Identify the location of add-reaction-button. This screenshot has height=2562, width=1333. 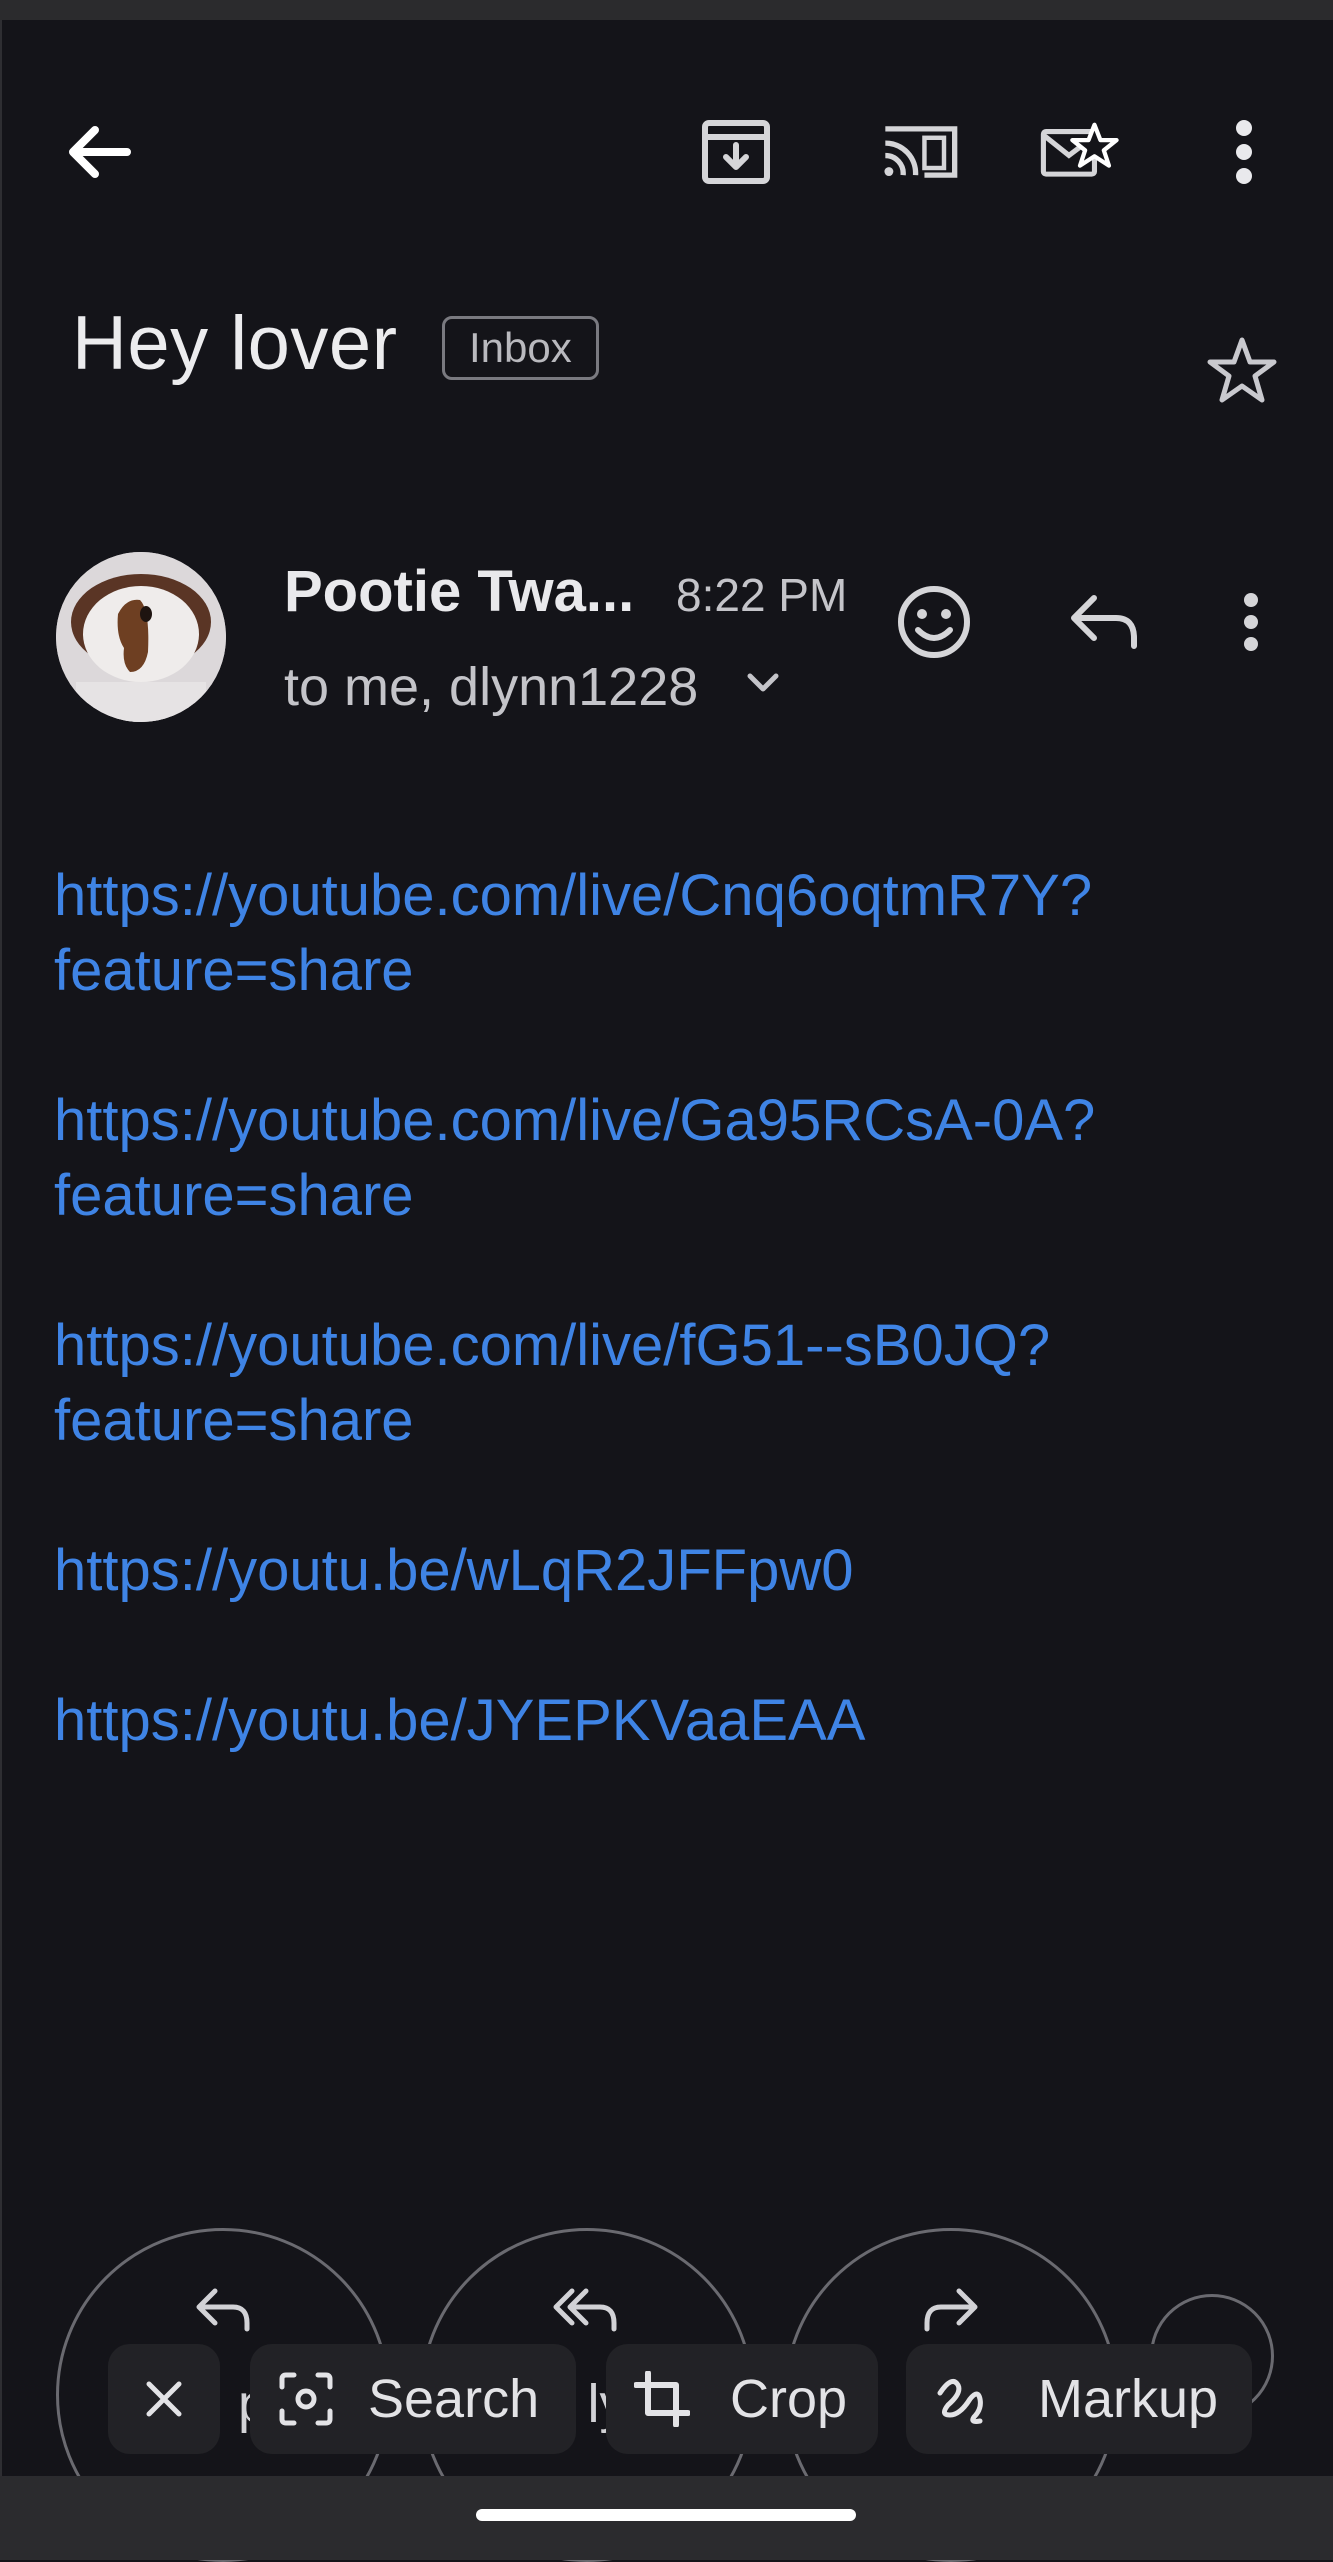
(934, 622).